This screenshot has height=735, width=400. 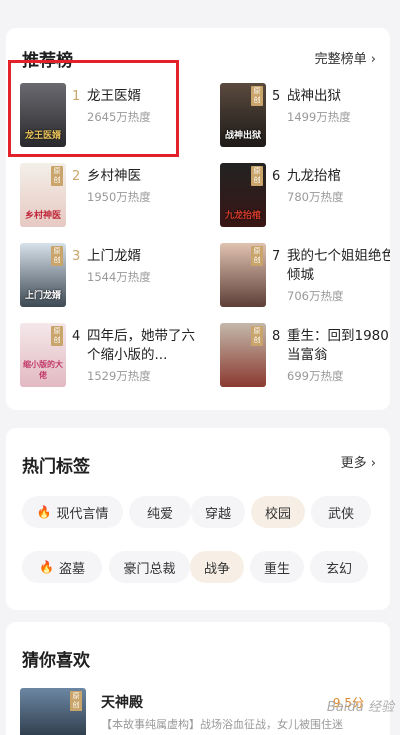 I want to click on book-heat: 699万热度, so click(x=315, y=376).